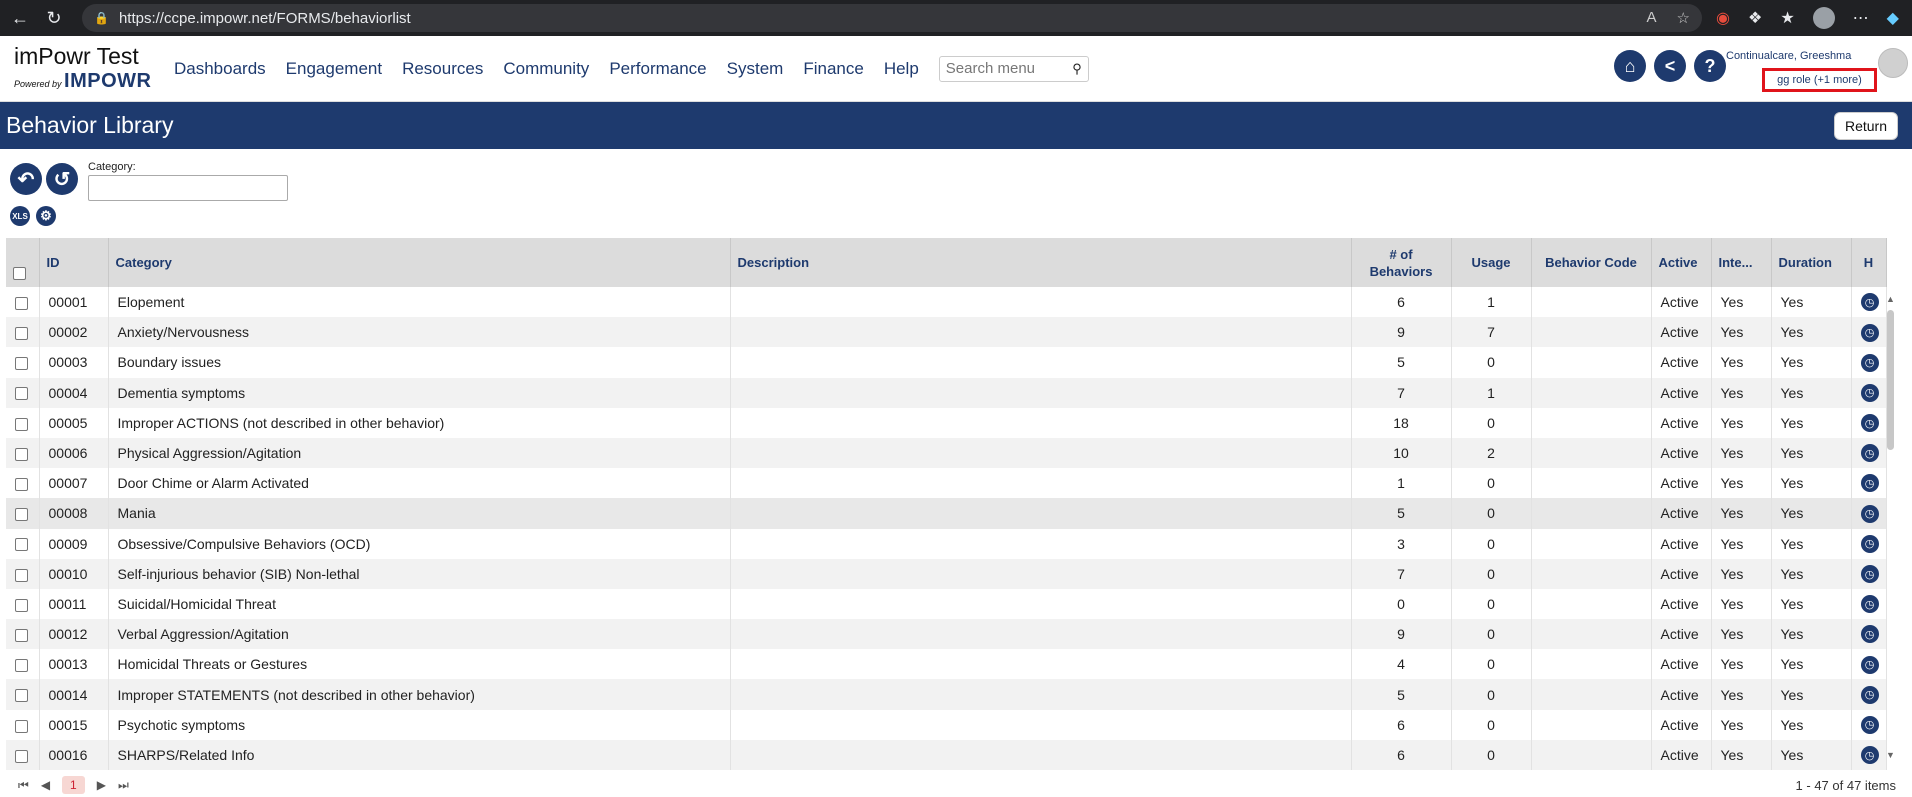  I want to click on extensions-puzzle-icon: ❖, so click(1755, 18).